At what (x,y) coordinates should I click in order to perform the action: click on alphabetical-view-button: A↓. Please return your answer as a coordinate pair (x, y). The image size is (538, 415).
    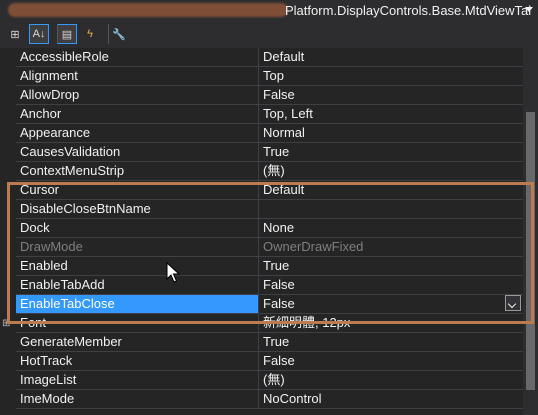
    Looking at the image, I should click on (39, 34).